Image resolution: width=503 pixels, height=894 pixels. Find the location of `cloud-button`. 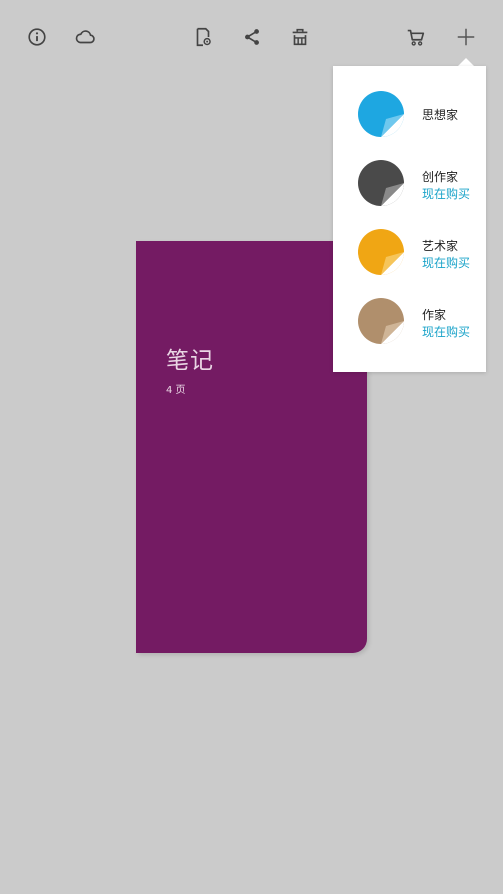

cloud-button is located at coordinates (85, 37).